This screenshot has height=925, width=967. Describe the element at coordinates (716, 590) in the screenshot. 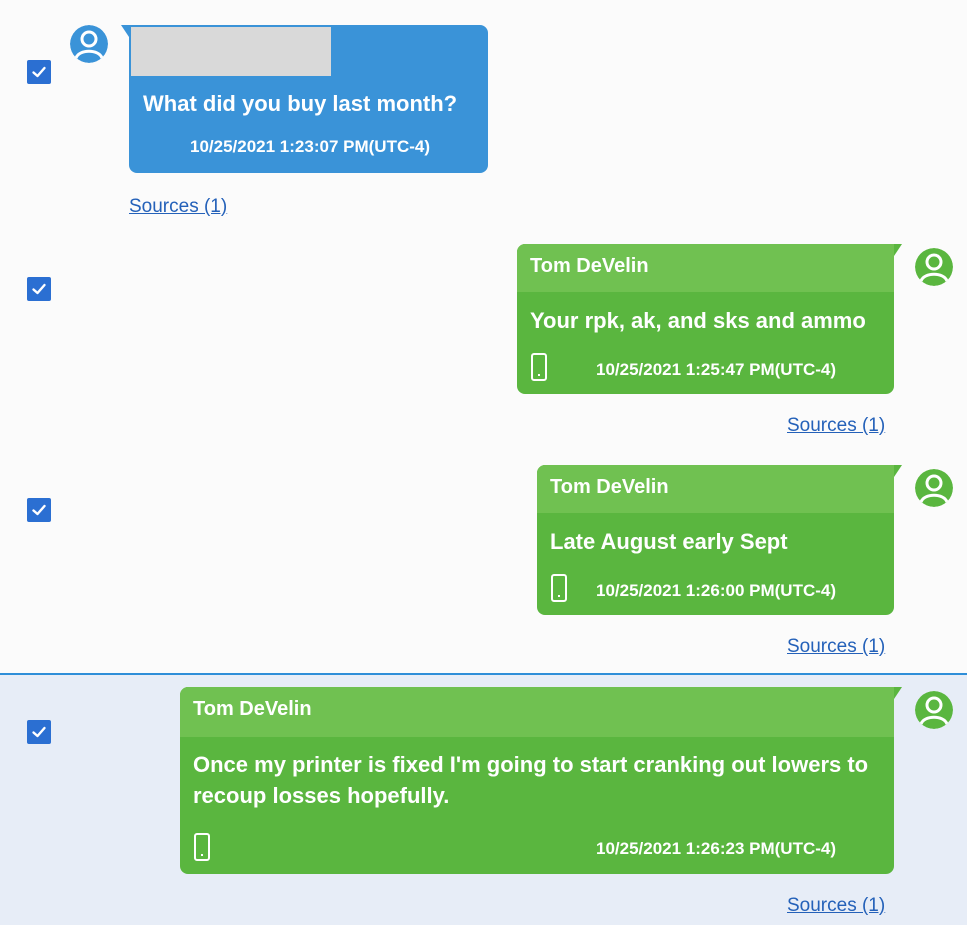

I see `message-timestamp: 10/25/2021 1:26:00 PM(UTC-4)` at that location.